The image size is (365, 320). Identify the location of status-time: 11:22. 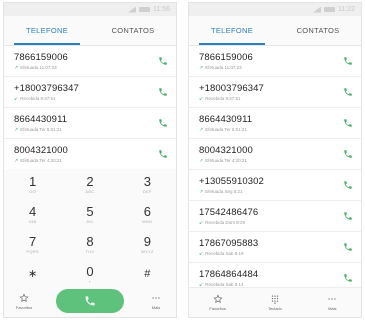
(346, 9).